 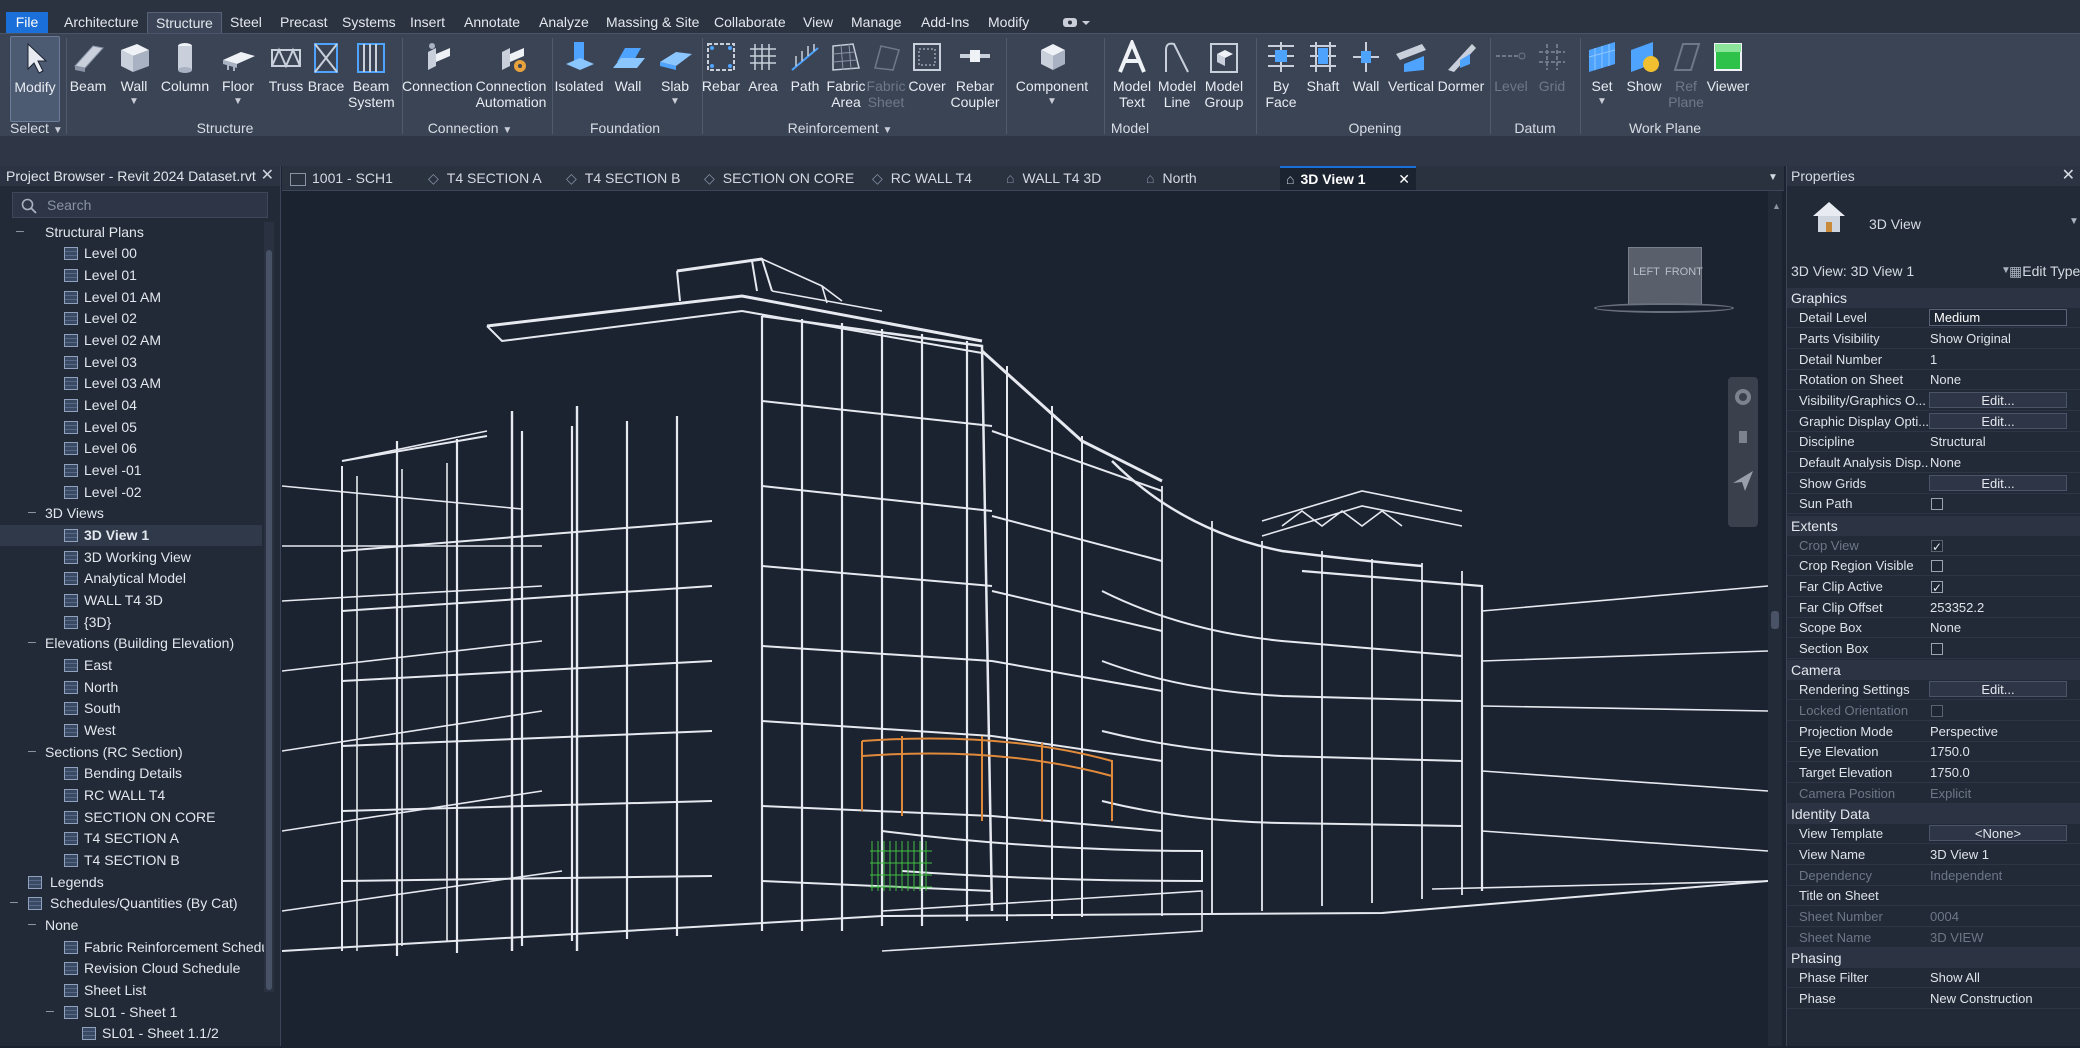 What do you see at coordinates (1511, 78) in the screenshot?
I see `level-button: Level` at bounding box center [1511, 78].